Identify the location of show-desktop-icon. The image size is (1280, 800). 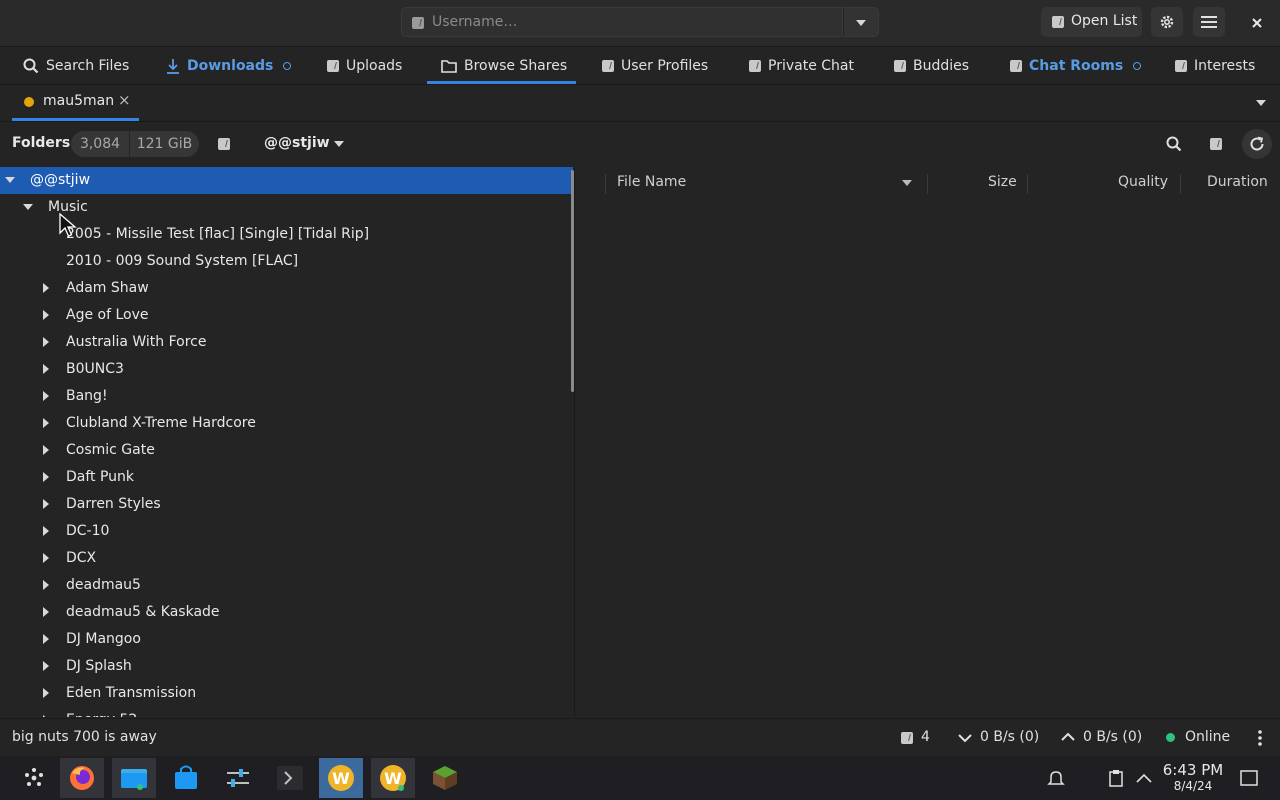
(1249, 778).